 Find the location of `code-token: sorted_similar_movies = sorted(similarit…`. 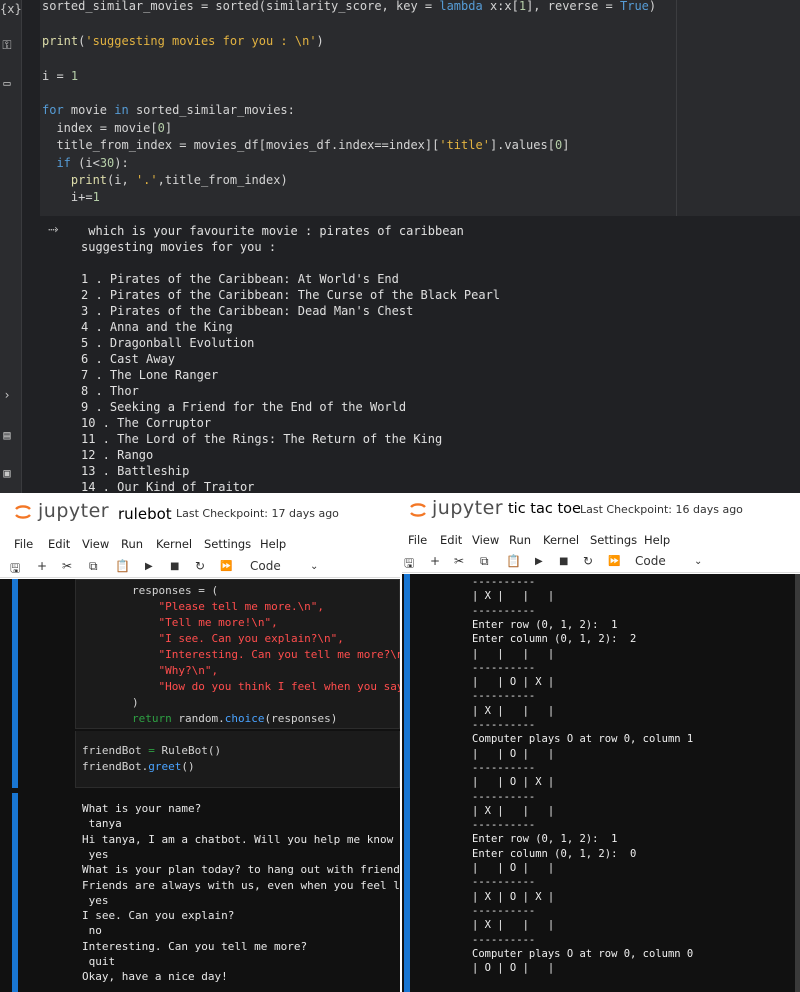

code-token: sorted_similar_movies = sorted(similarit… is located at coordinates (241, 6).